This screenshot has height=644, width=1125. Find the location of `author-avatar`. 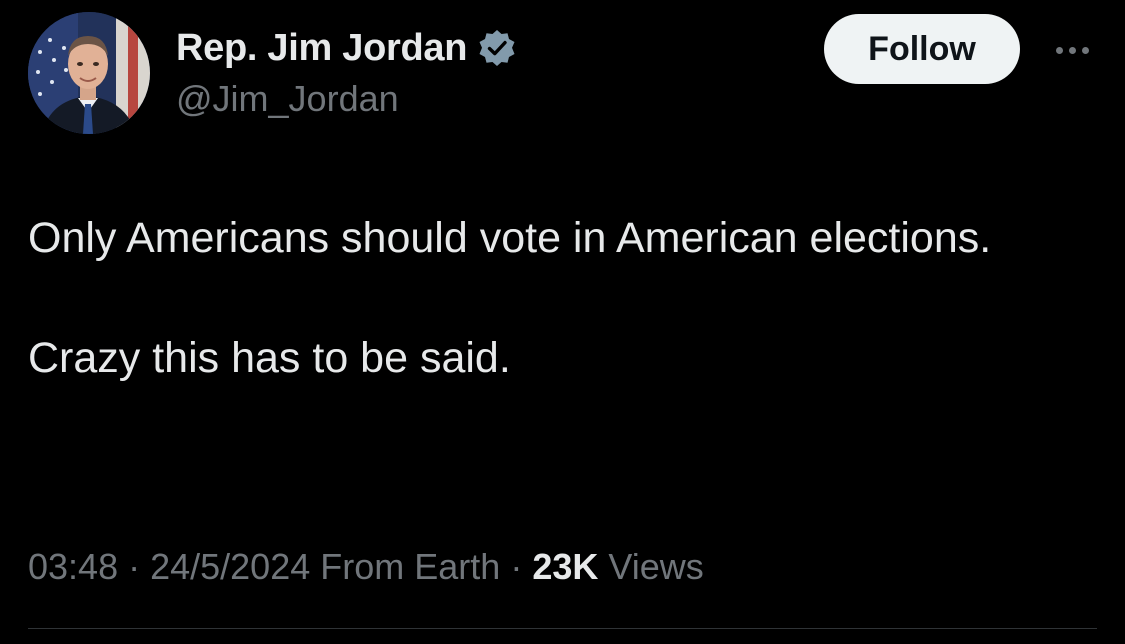

author-avatar is located at coordinates (89, 73).